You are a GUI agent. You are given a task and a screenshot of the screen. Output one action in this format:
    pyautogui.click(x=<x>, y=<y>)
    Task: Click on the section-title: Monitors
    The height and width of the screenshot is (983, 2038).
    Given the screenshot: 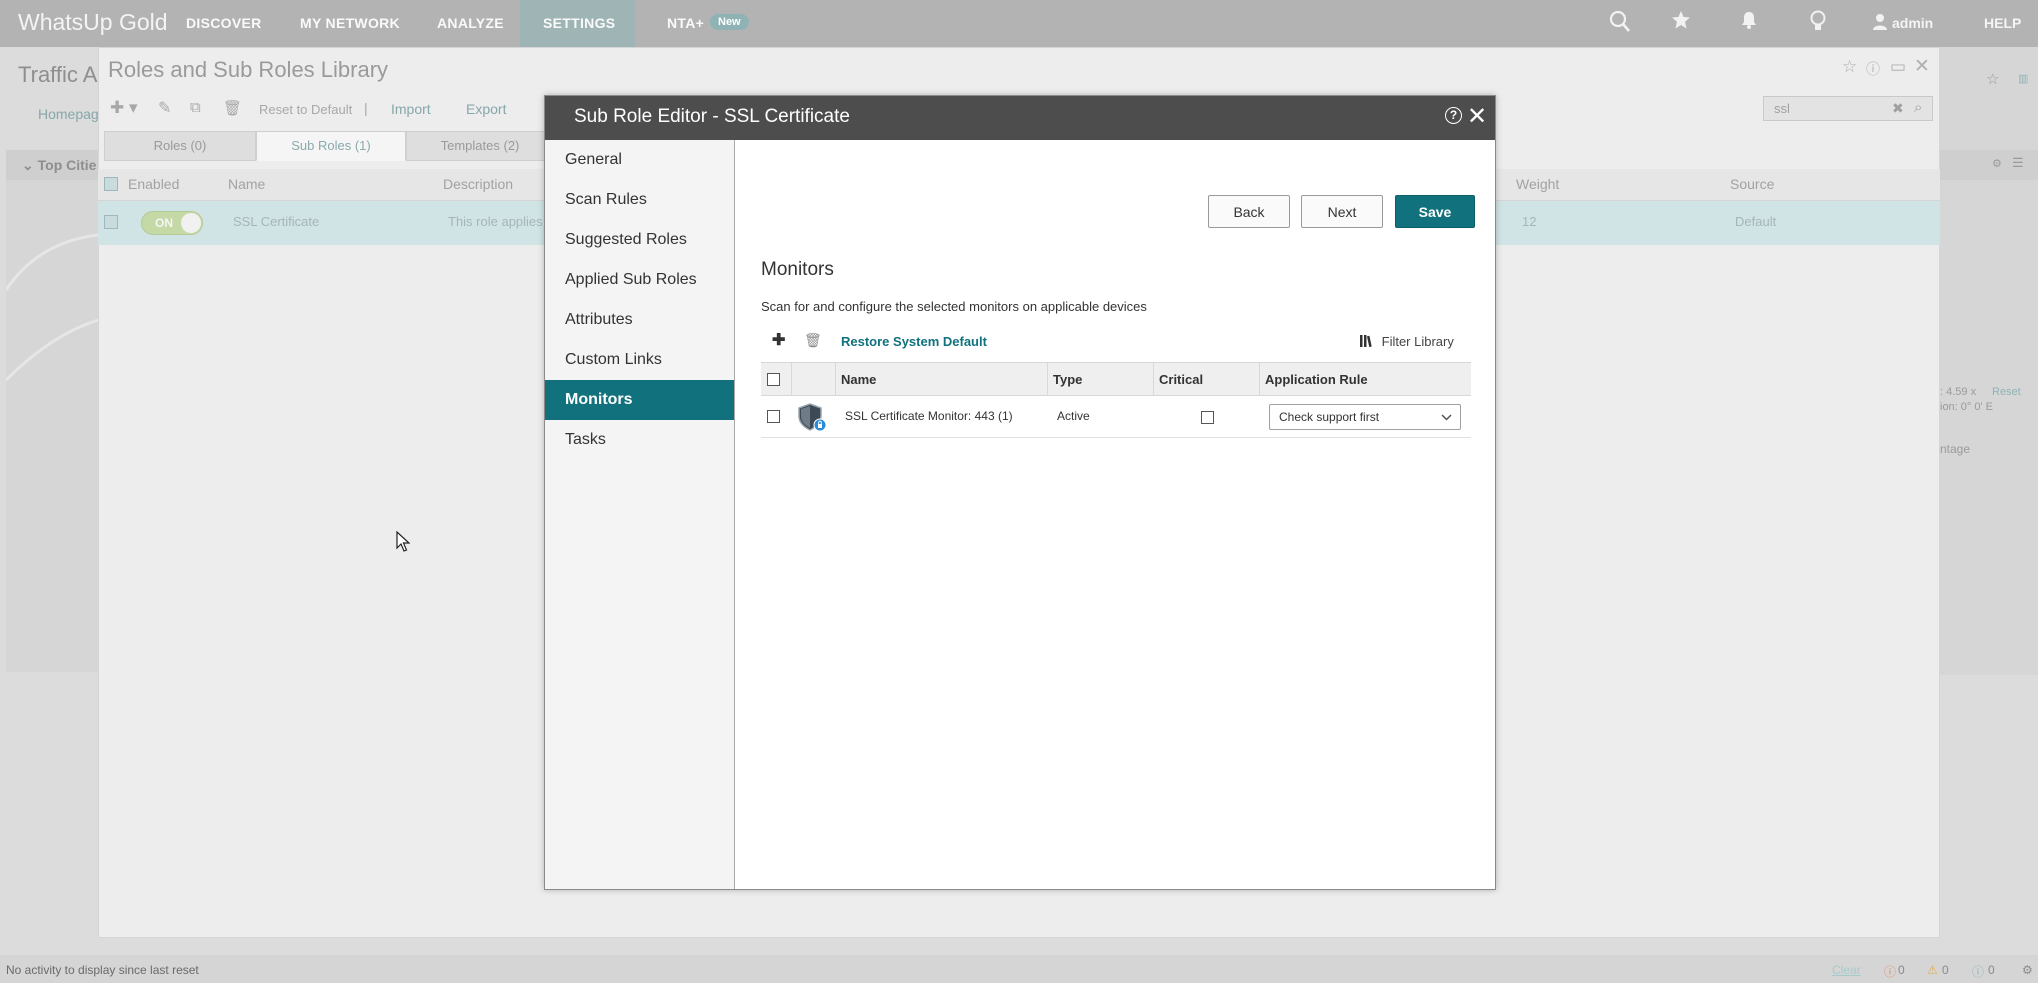 What is the action you would take?
    pyautogui.click(x=797, y=269)
    